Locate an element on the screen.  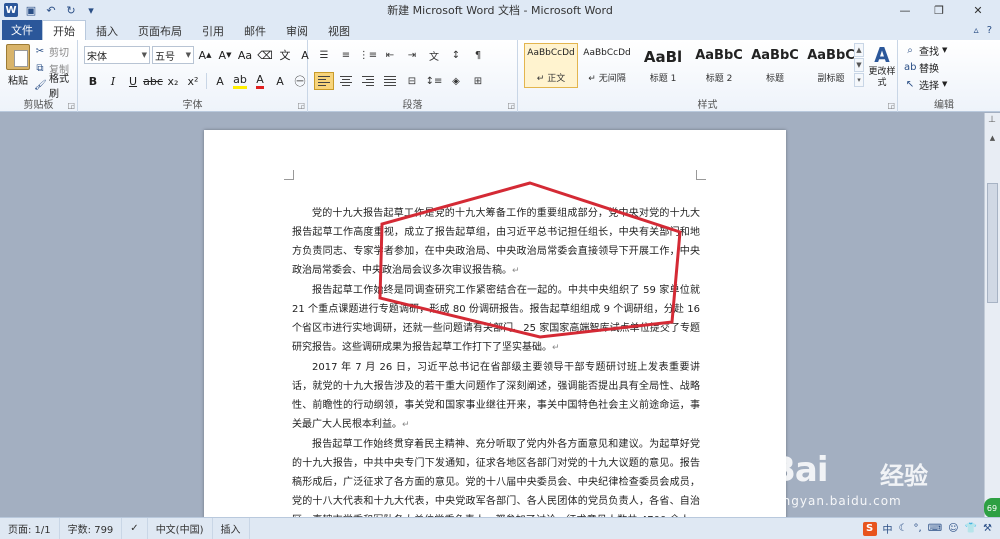
underline-button: U is located at coordinates (133, 81).